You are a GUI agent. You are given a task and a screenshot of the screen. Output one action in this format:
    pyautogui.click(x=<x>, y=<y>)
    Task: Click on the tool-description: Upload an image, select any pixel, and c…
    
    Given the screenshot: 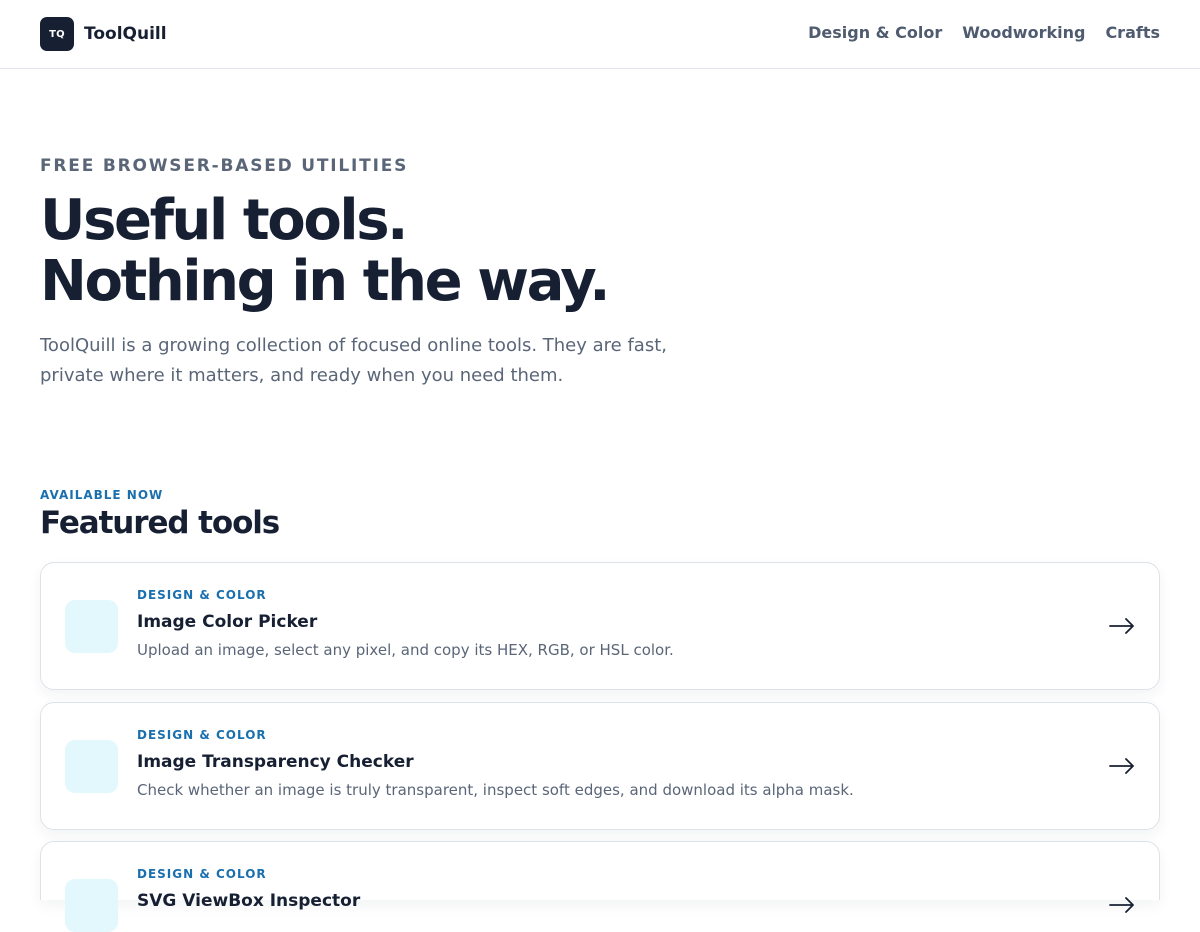 What is the action you would take?
    pyautogui.click(x=405, y=650)
    